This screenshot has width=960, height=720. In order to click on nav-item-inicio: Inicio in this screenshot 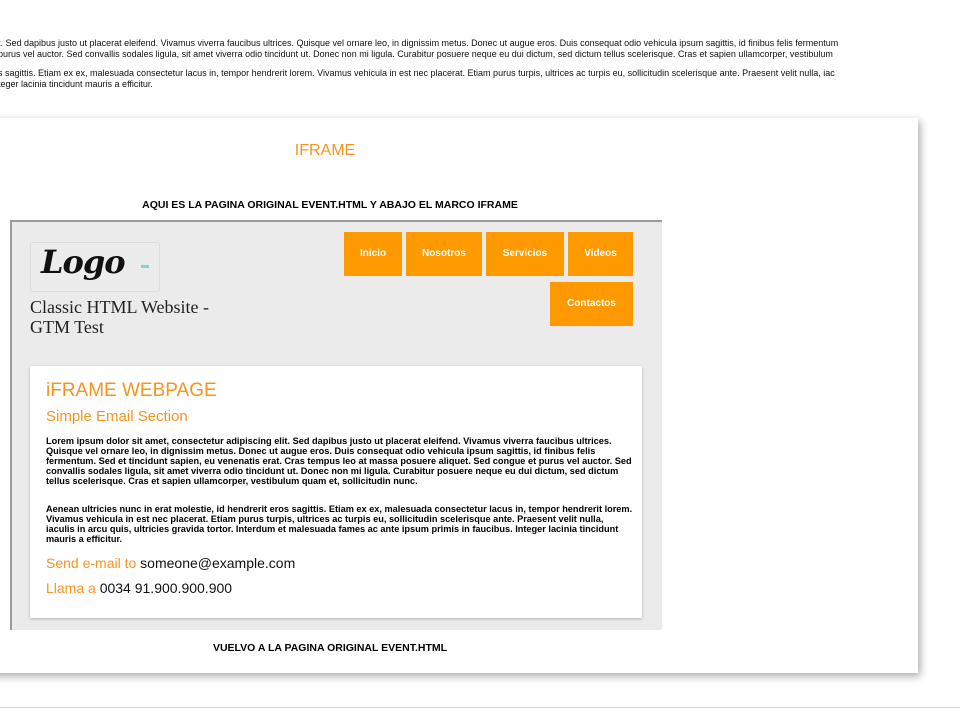, I will do `click(373, 254)`.